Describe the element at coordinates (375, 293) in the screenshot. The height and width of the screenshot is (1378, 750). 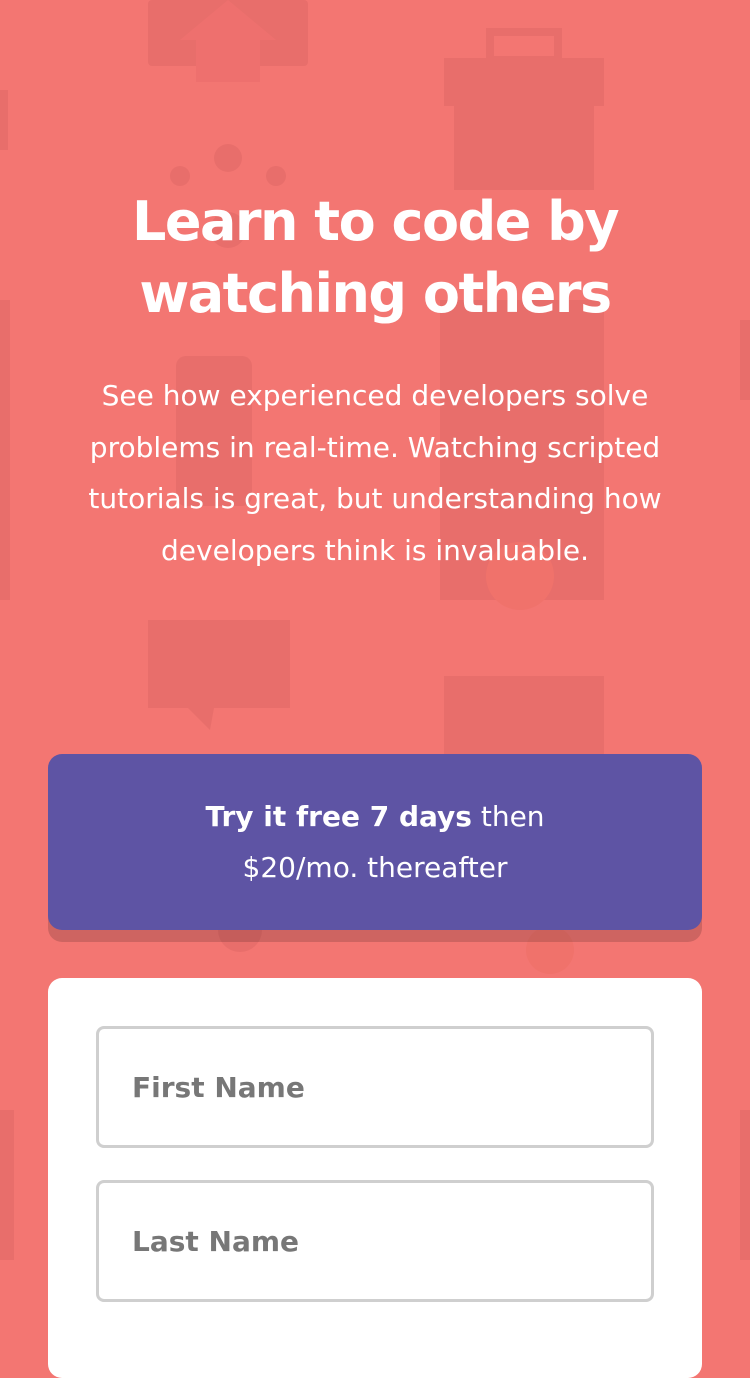
I see `hero-title-line-2: watching others` at that location.